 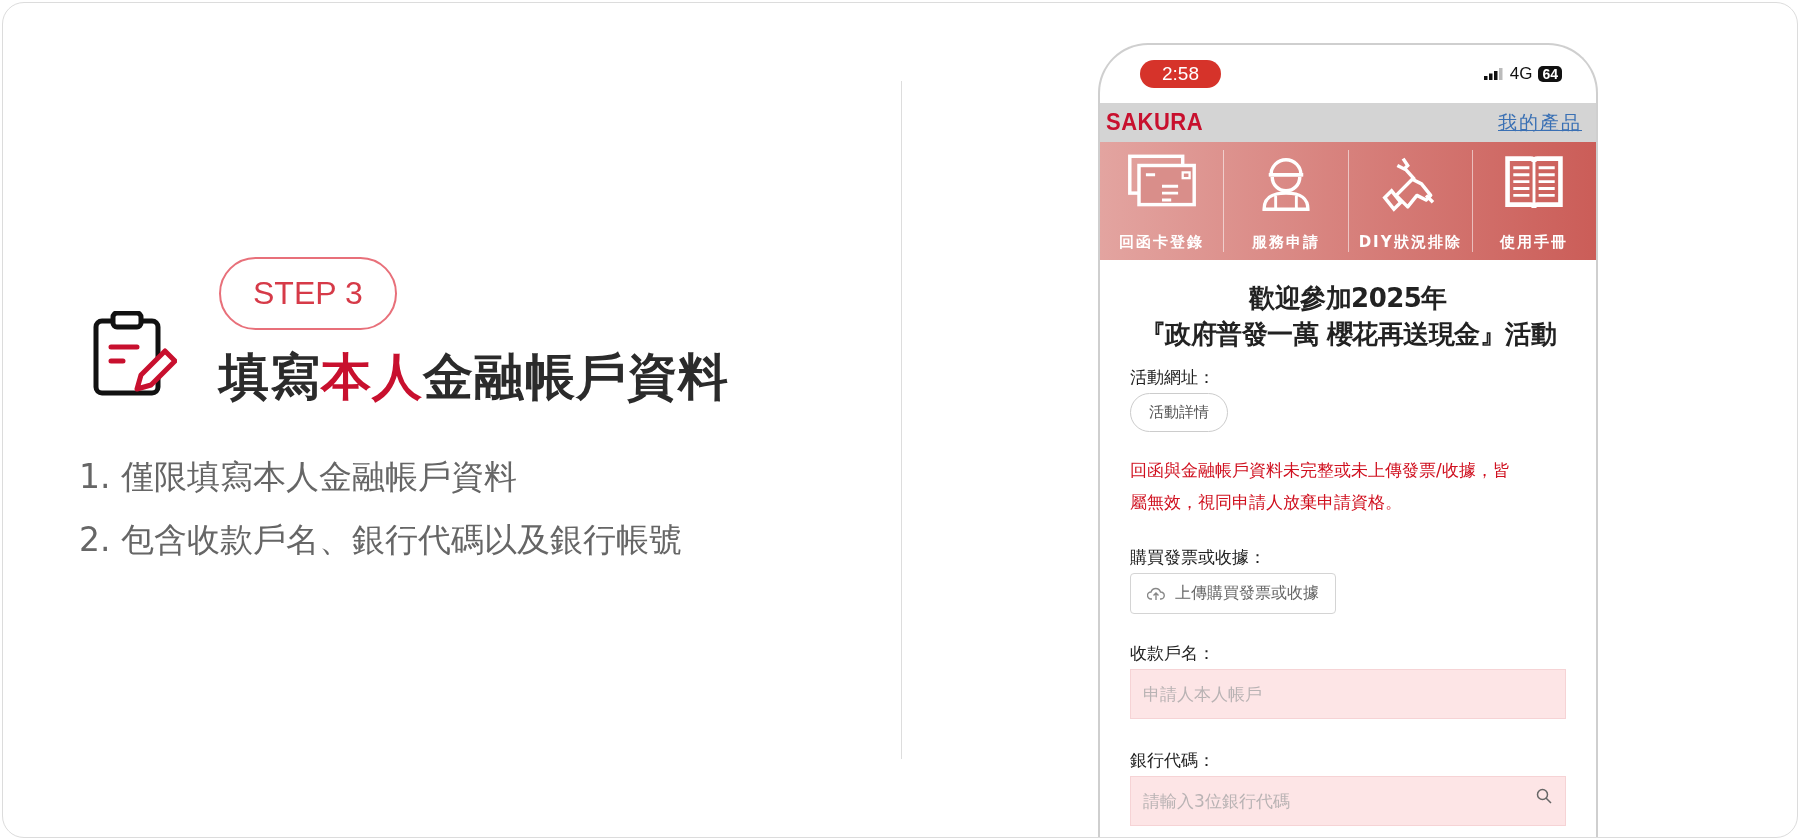 I want to click on nav-item: DIY狀況排除, so click(x=1410, y=201).